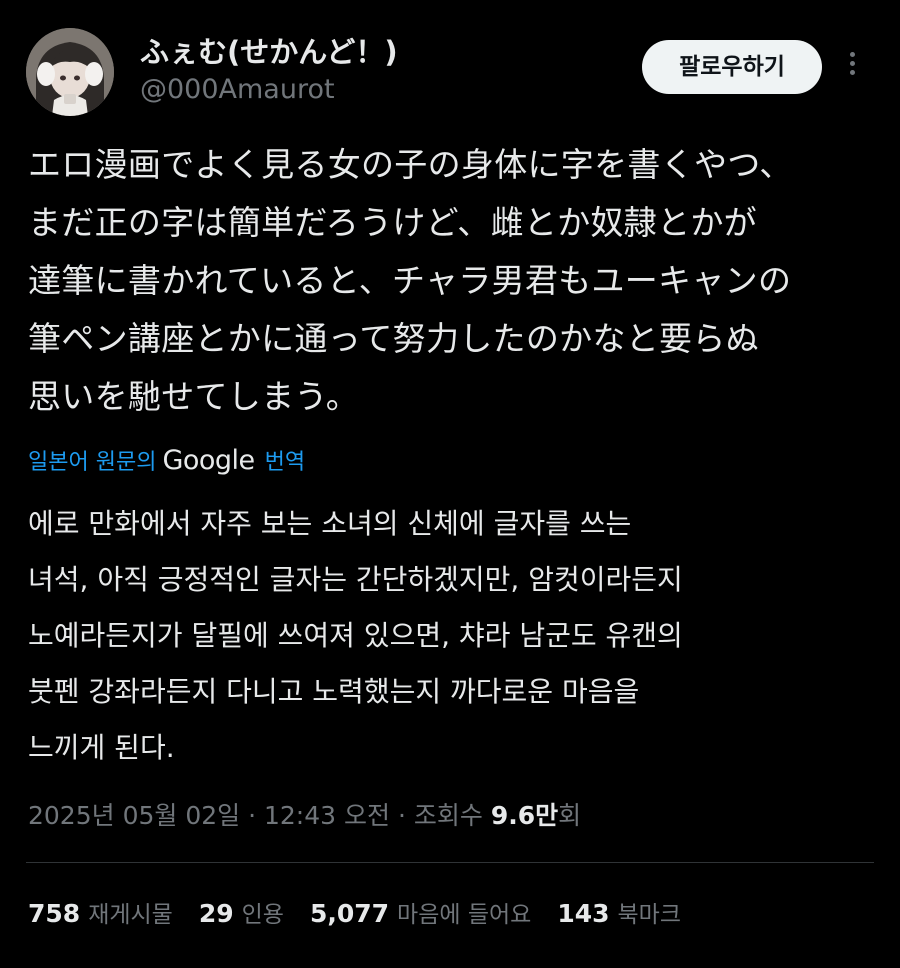 The width and height of the screenshot is (900, 968). I want to click on engagement-stats: 758 재게시물 29 인용 5,077 마음에 들어요 143 북마크, so click(367, 912).